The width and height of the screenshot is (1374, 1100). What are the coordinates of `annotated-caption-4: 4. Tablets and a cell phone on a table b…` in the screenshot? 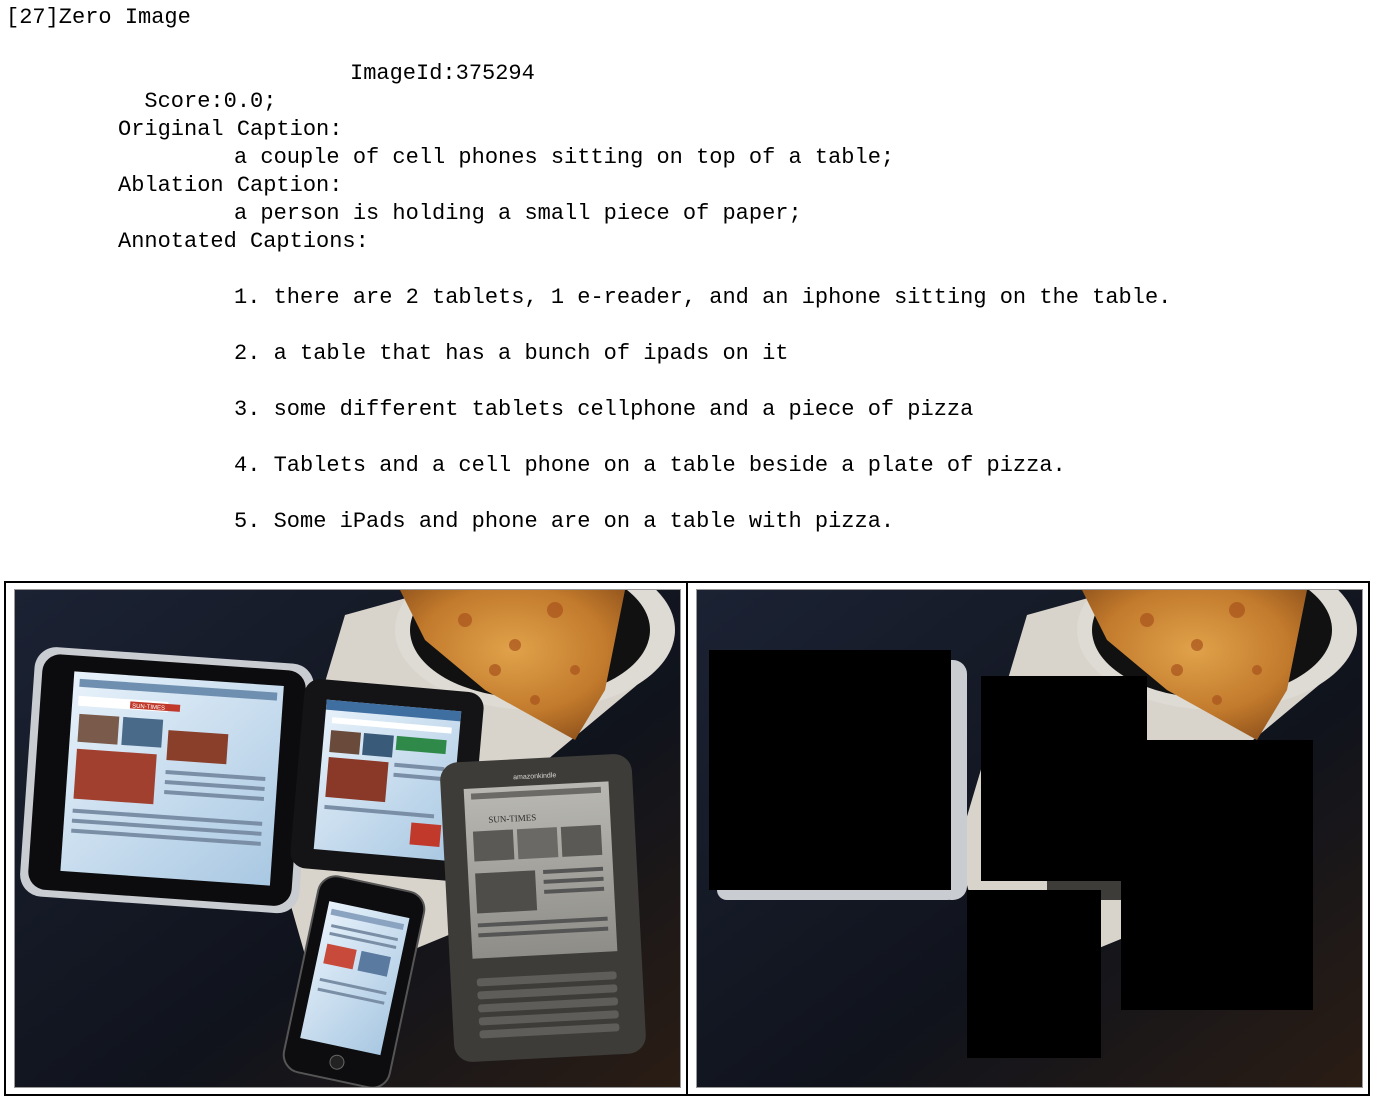 It's located at (650, 465).